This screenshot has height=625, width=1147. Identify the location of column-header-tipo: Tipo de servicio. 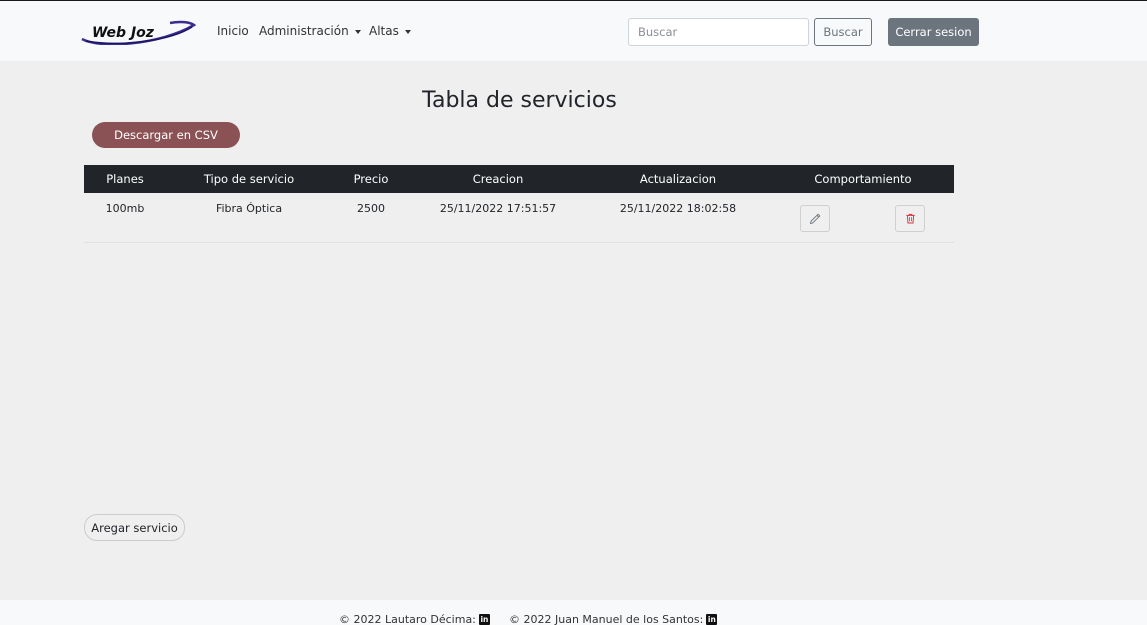
(249, 179).